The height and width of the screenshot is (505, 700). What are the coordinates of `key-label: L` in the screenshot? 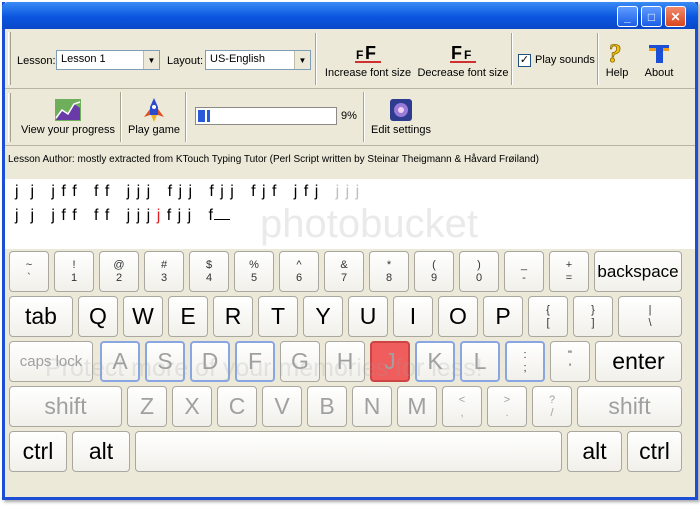 It's located at (480, 361).